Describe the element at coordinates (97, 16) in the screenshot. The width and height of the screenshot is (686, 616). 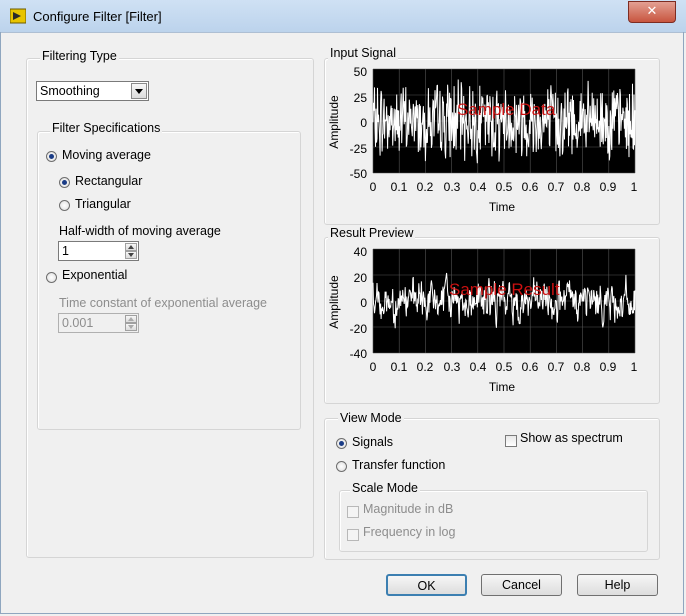
I see `window-title: Configure Filter [Filter]` at that location.